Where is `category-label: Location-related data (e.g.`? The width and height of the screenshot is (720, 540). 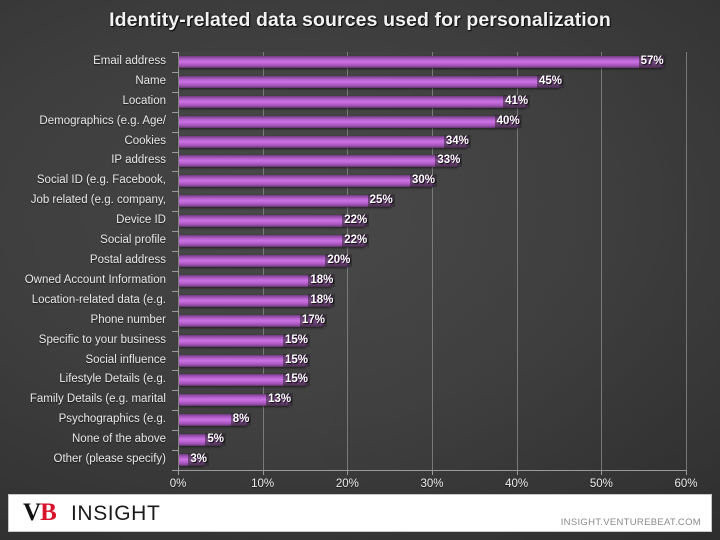 category-label: Location-related data (e.g. is located at coordinates (98, 299).